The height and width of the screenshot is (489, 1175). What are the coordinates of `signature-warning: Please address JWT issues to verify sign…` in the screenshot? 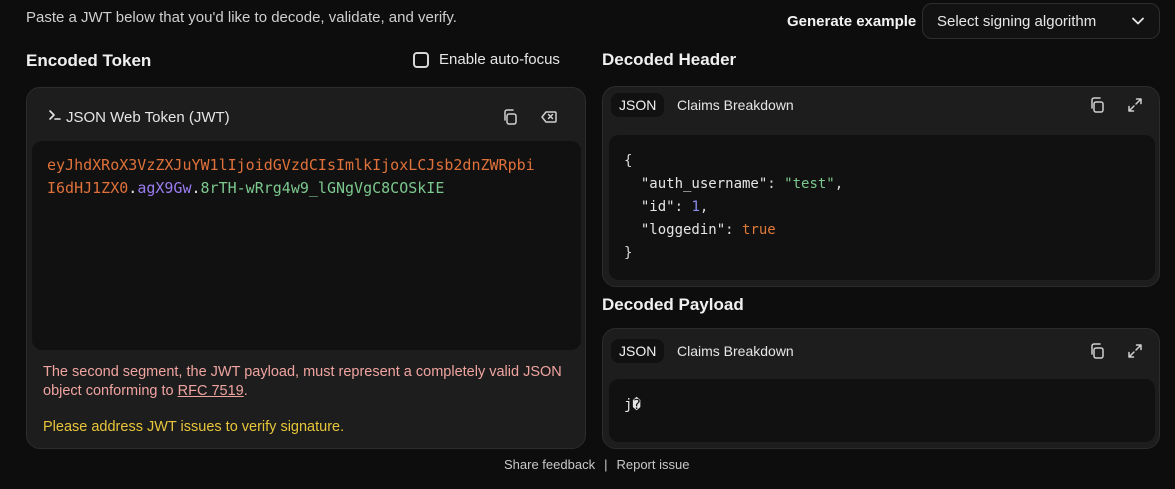 It's located at (194, 427).